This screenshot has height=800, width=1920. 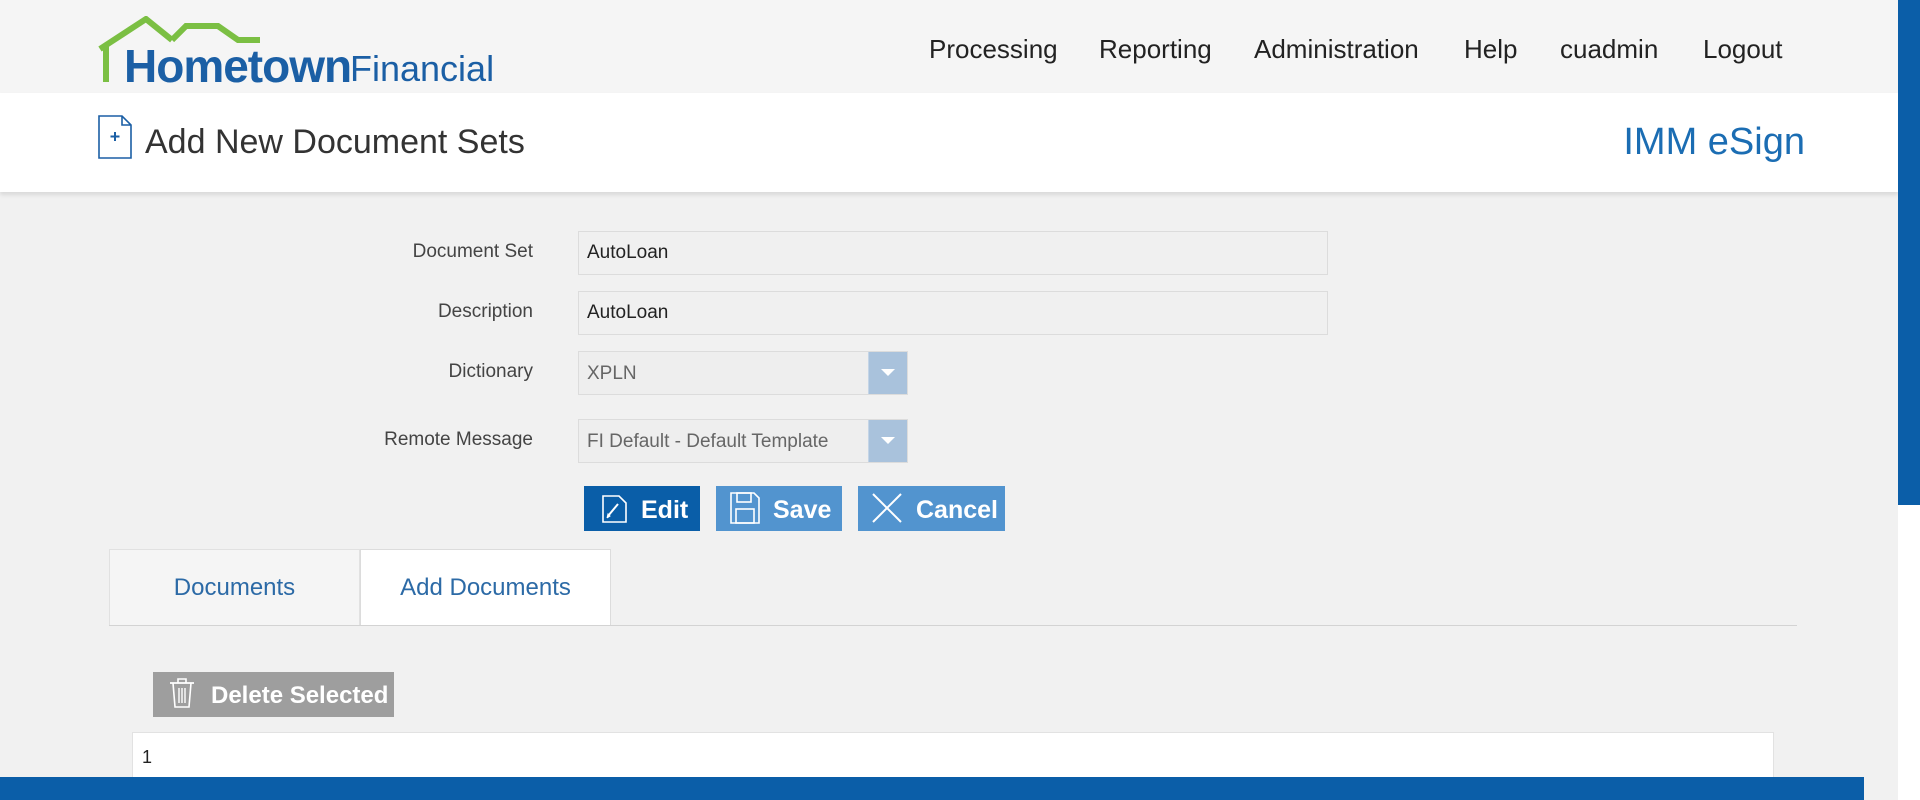 I want to click on dictionary-select: XPLN, so click(x=743, y=373).